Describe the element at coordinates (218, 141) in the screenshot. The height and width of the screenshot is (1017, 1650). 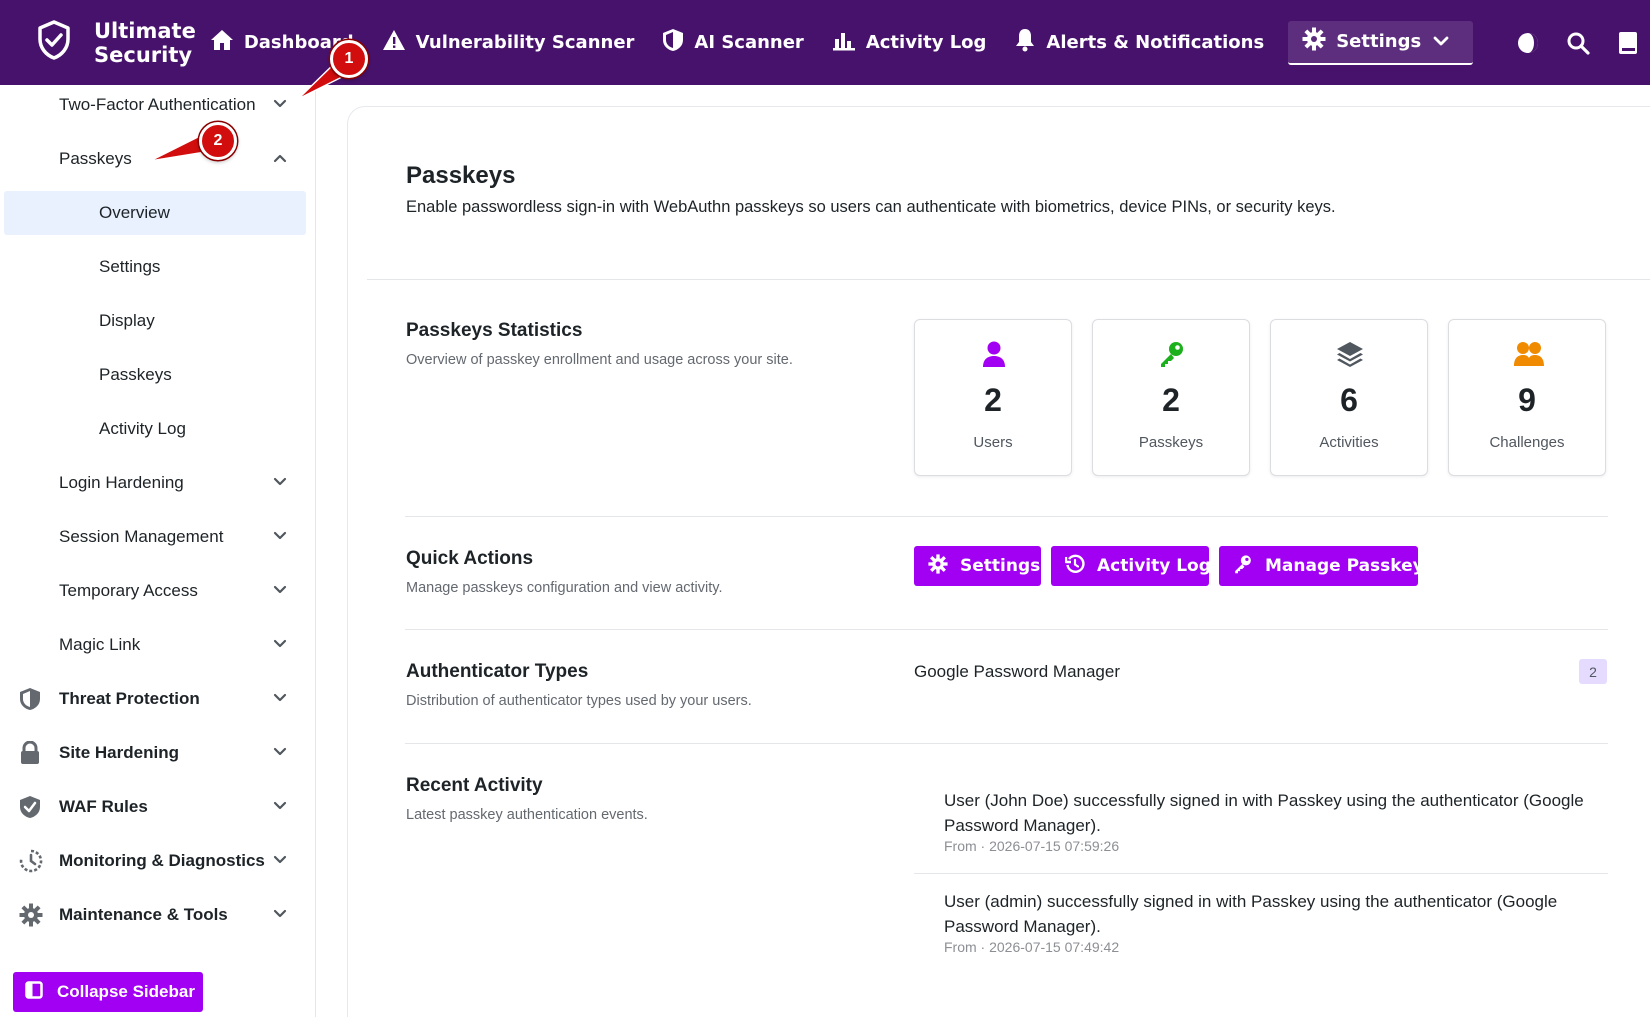
I see `callout-badge-2: 2` at that location.